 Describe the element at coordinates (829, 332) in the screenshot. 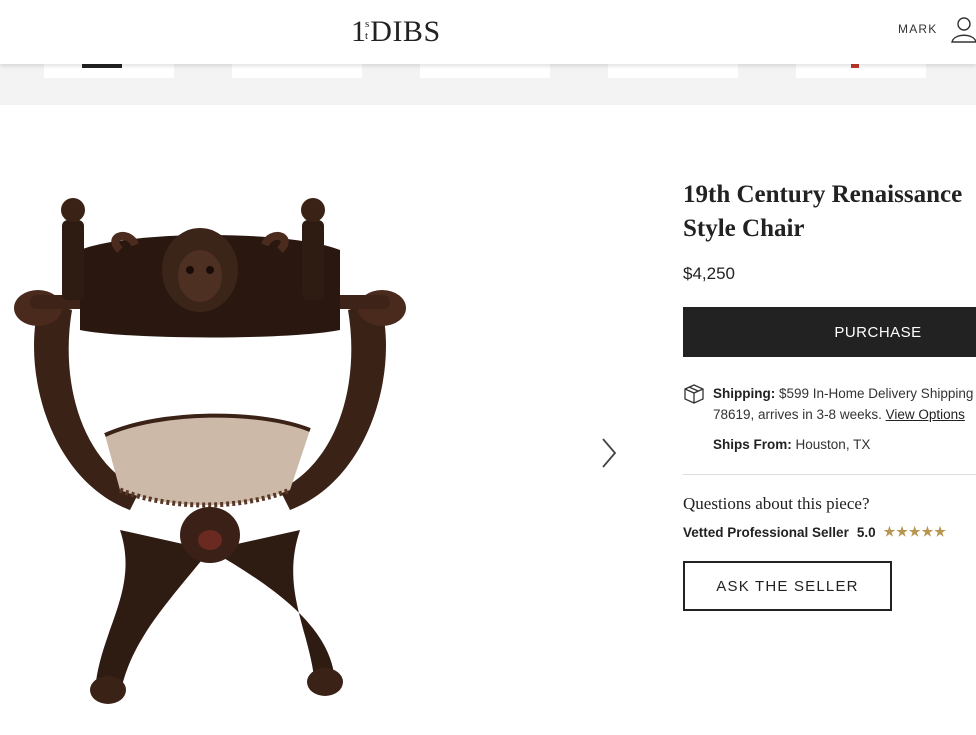

I see `purchase-button: PURCHASE` at that location.